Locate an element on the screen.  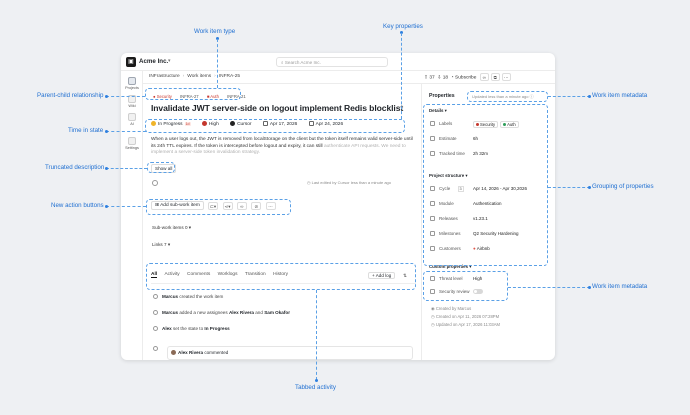
activity-assignee: Alex Rivera is located at coordinates (241, 312).